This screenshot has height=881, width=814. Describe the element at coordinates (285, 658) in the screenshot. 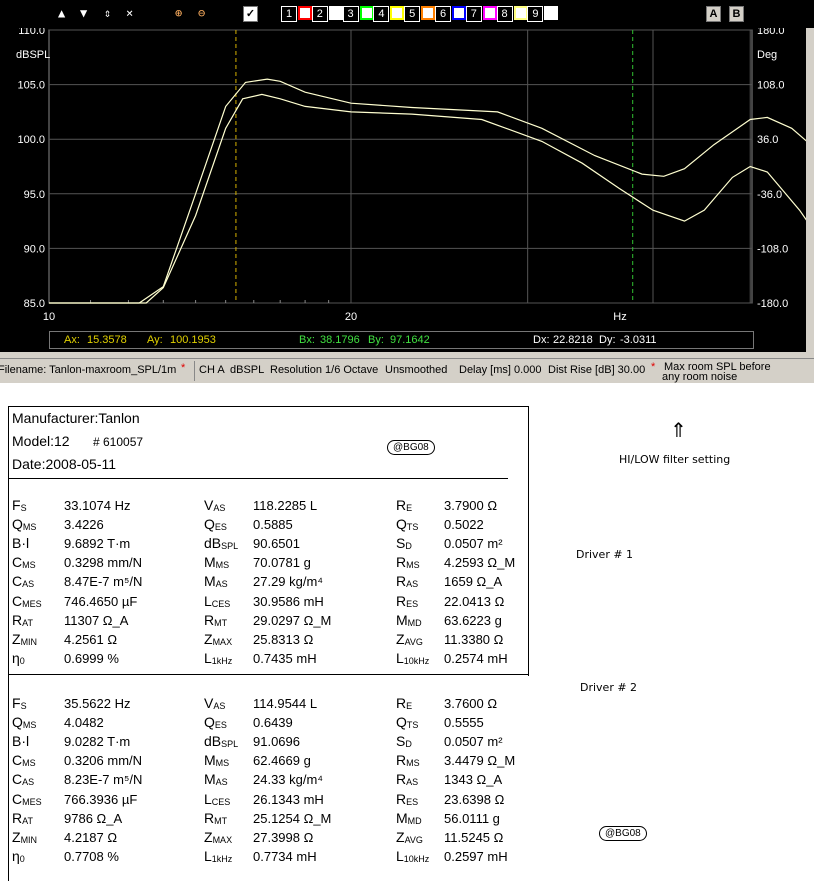

I see `param-value: 0.7435 mH` at that location.